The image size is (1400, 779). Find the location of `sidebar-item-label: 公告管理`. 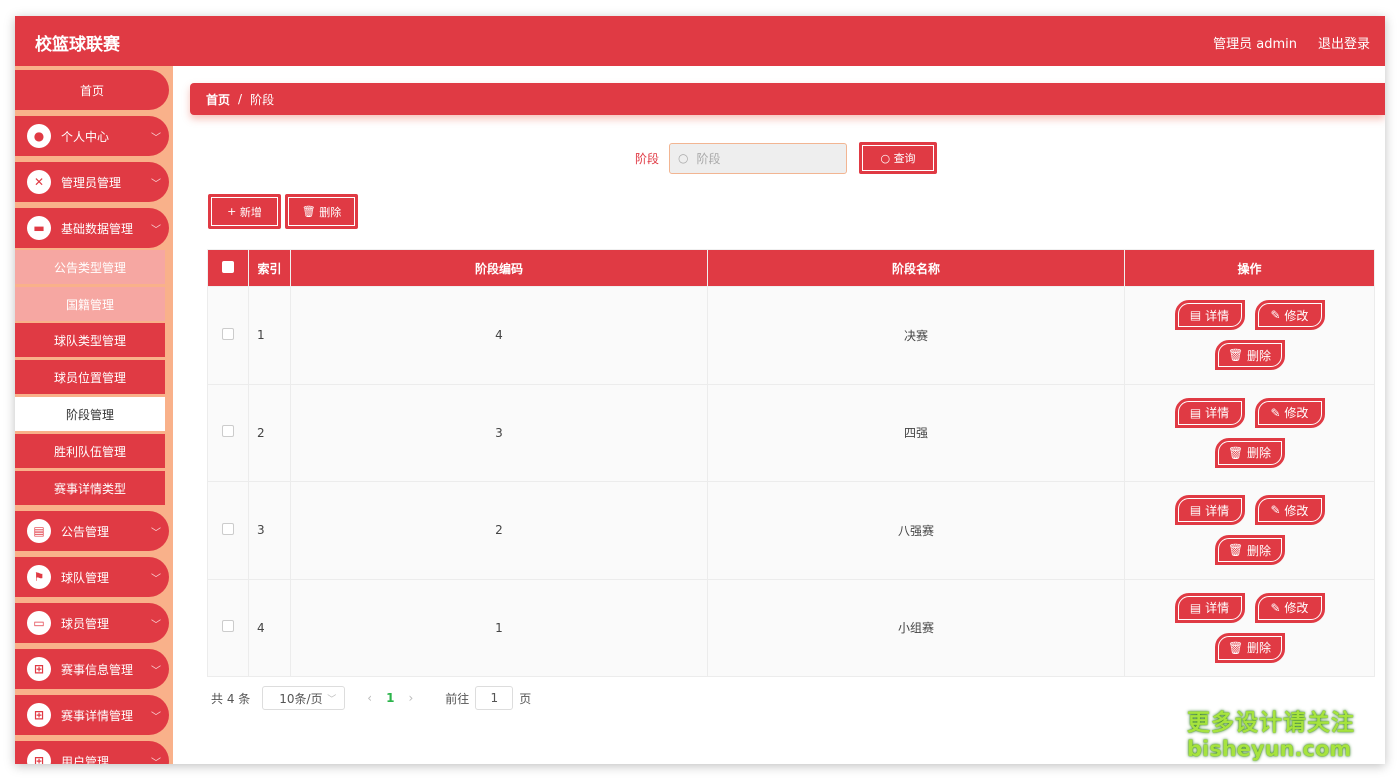

sidebar-item-label: 公告管理 is located at coordinates (85, 531).